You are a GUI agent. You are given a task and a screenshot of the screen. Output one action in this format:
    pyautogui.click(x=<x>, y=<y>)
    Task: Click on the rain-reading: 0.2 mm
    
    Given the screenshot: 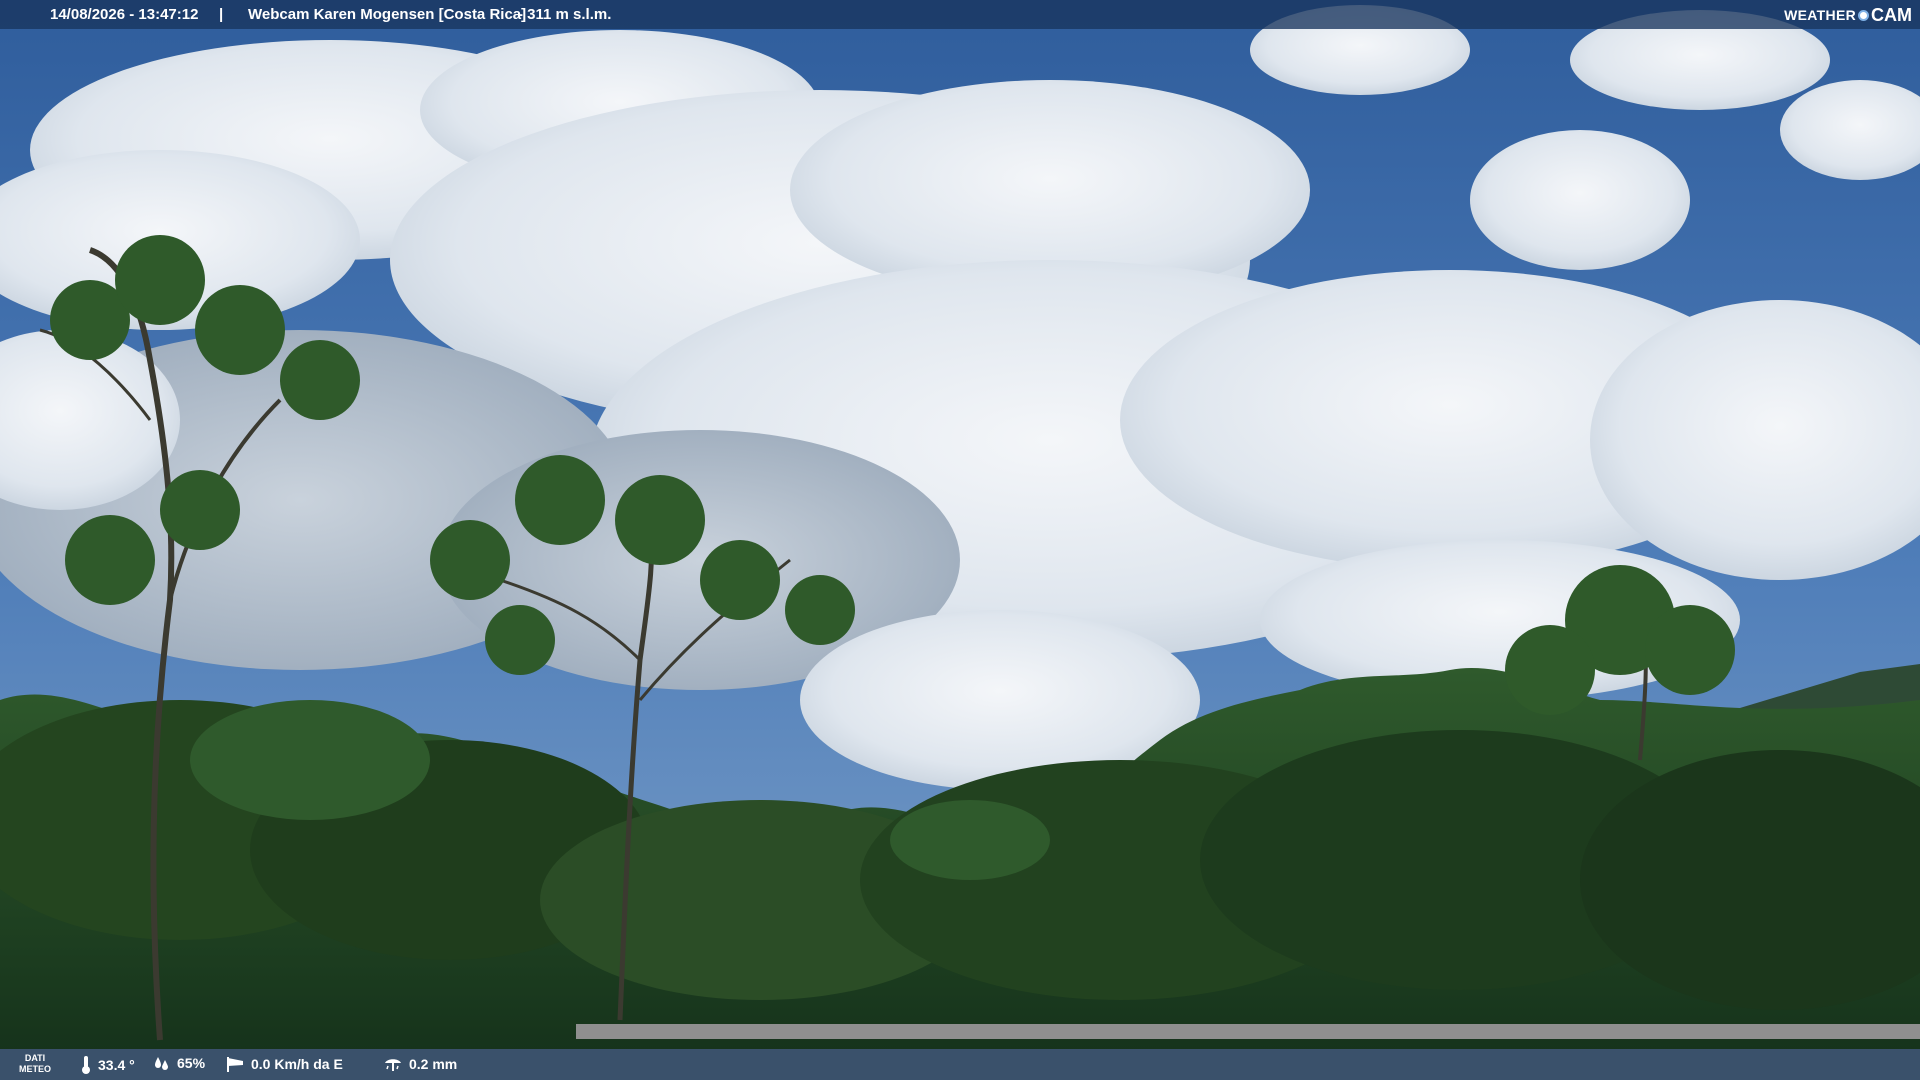 What is the action you would take?
    pyautogui.click(x=420, y=1064)
    